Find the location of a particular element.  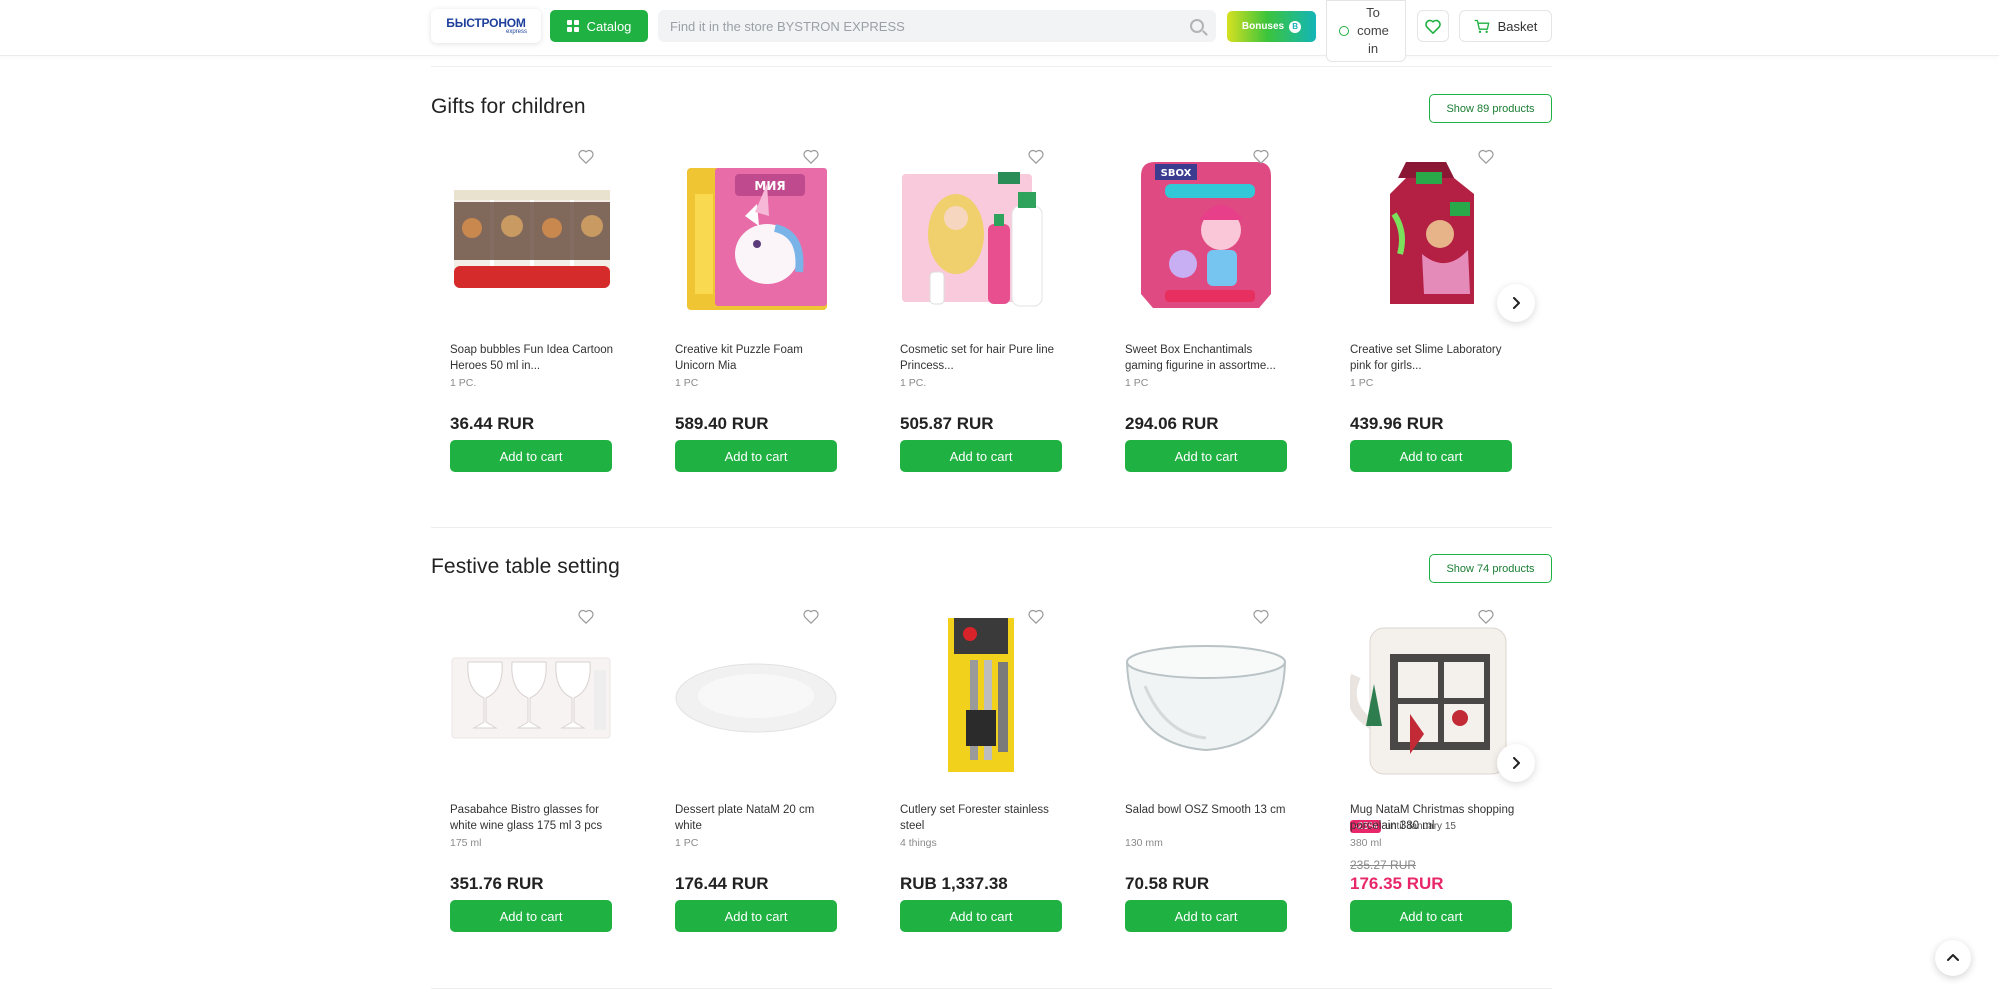

svg-text: SBOX is located at coordinates (1176, 173).